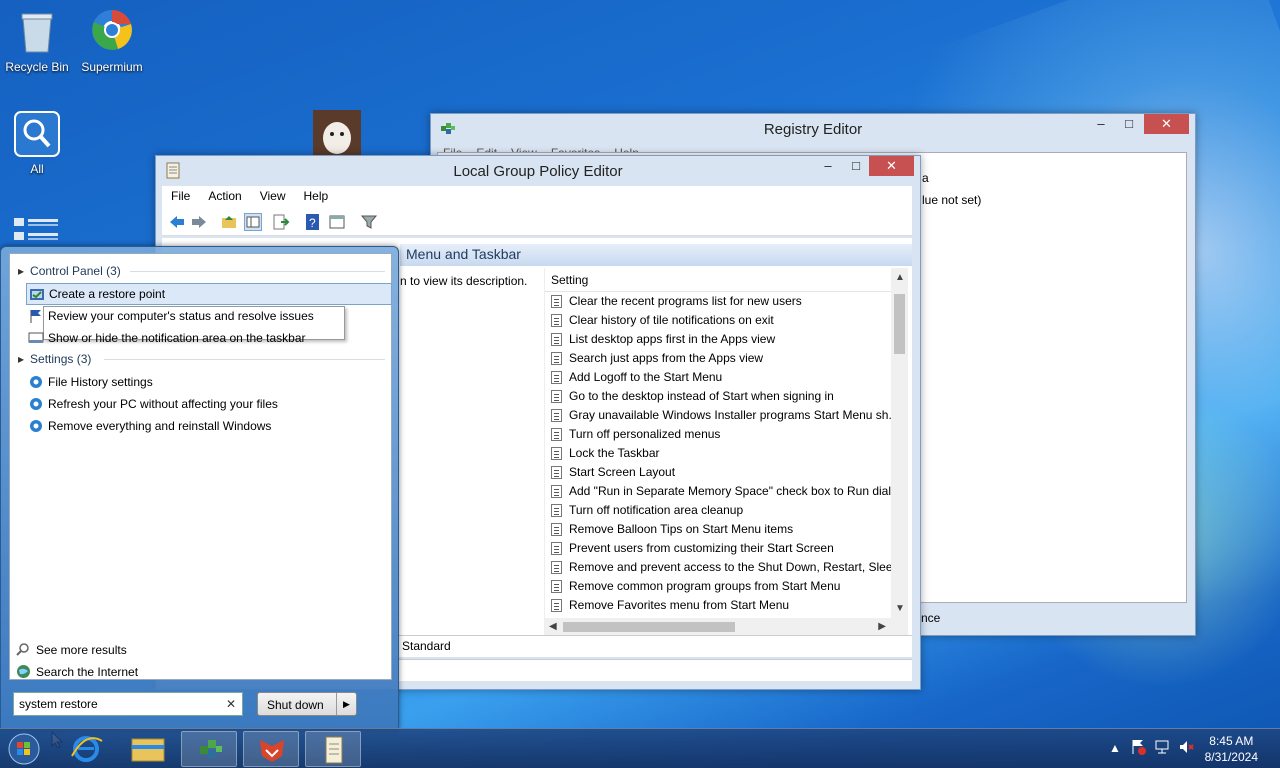 This screenshot has height=768, width=1280. I want to click on help-icon: ?, so click(313, 222).